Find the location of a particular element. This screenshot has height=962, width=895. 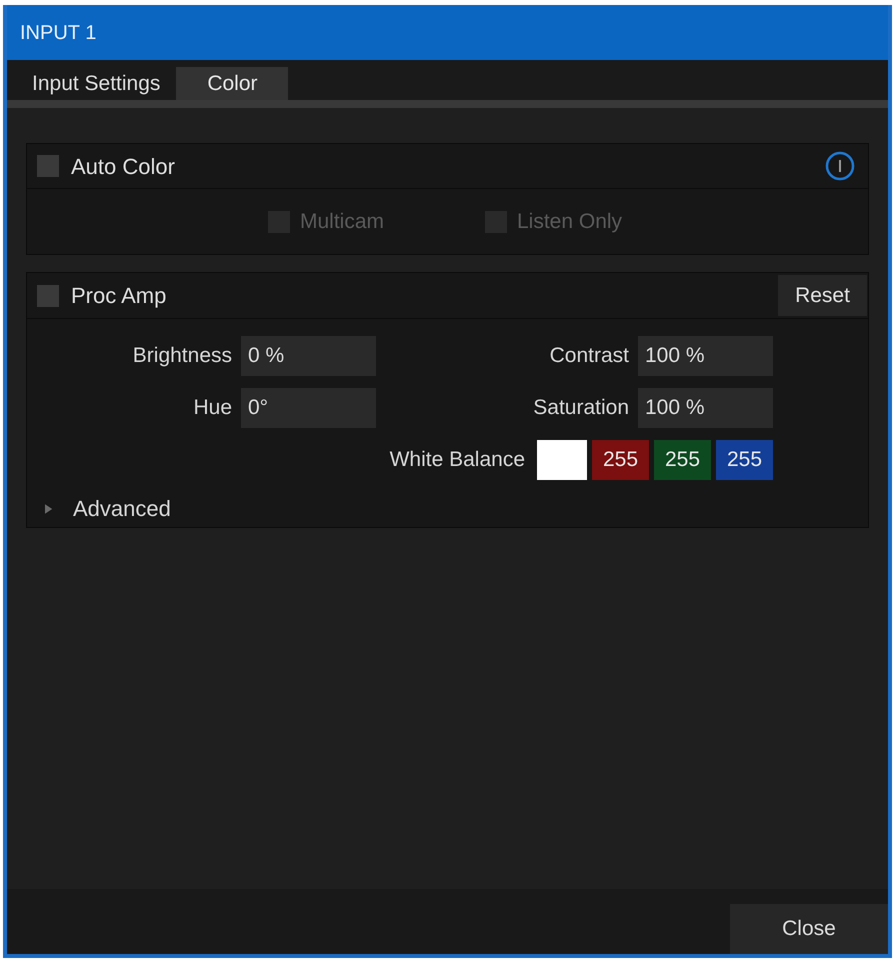

window-title: INPUT 1 is located at coordinates (58, 33).